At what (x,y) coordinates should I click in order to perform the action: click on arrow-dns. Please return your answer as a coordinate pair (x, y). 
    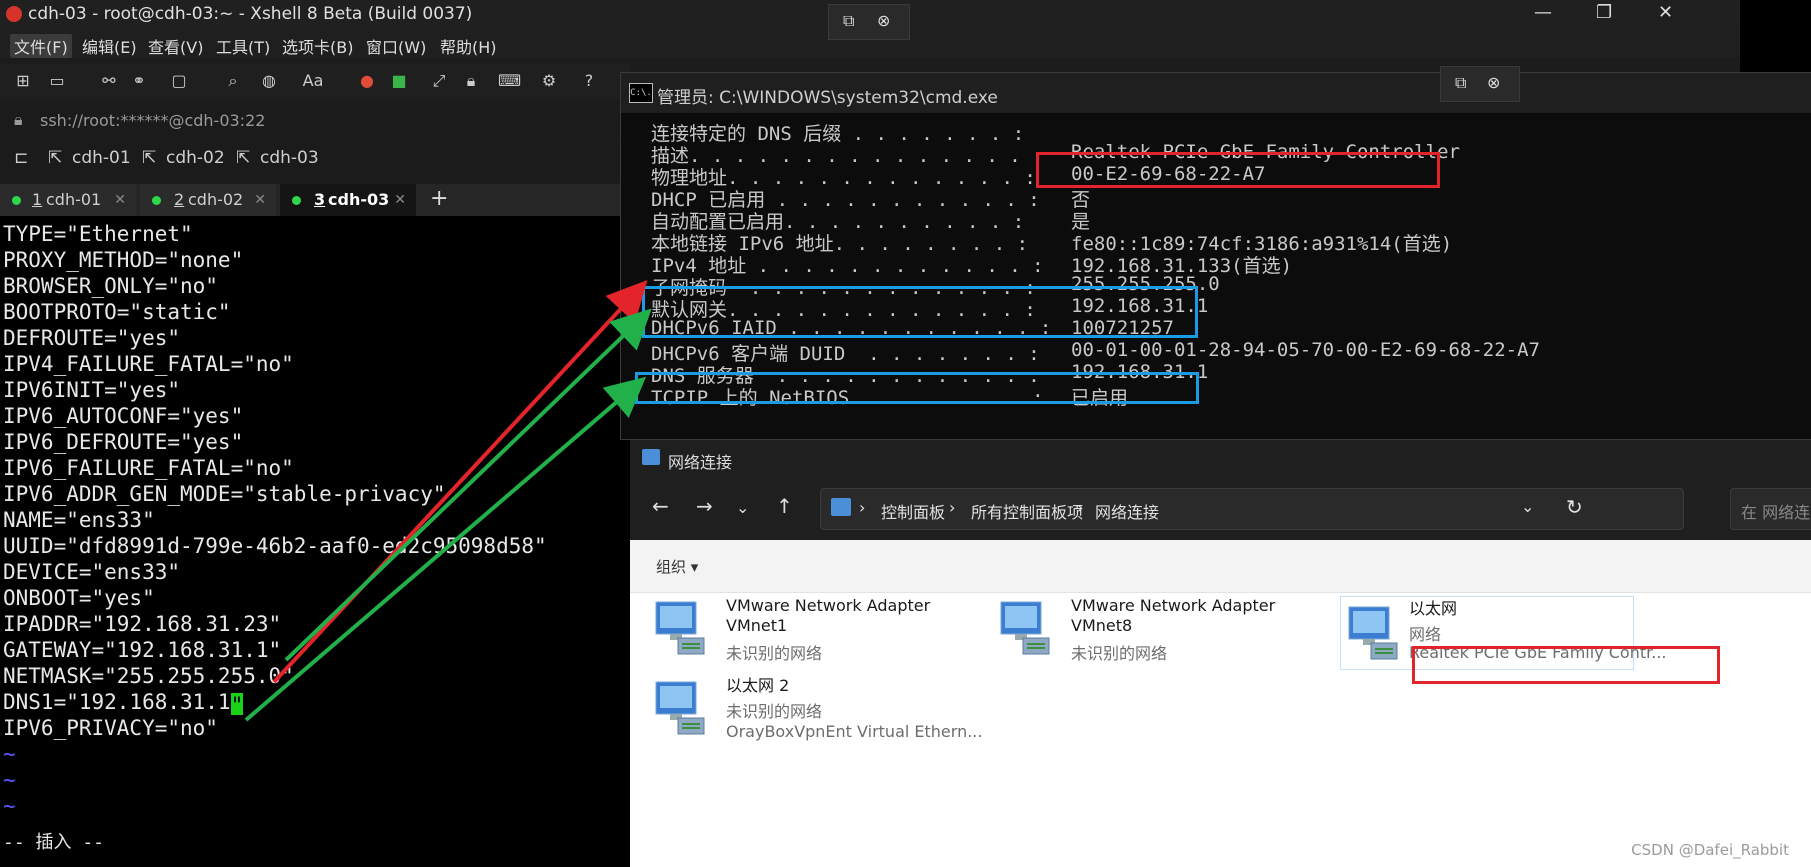
    Looking at the image, I should click on (445, 549).